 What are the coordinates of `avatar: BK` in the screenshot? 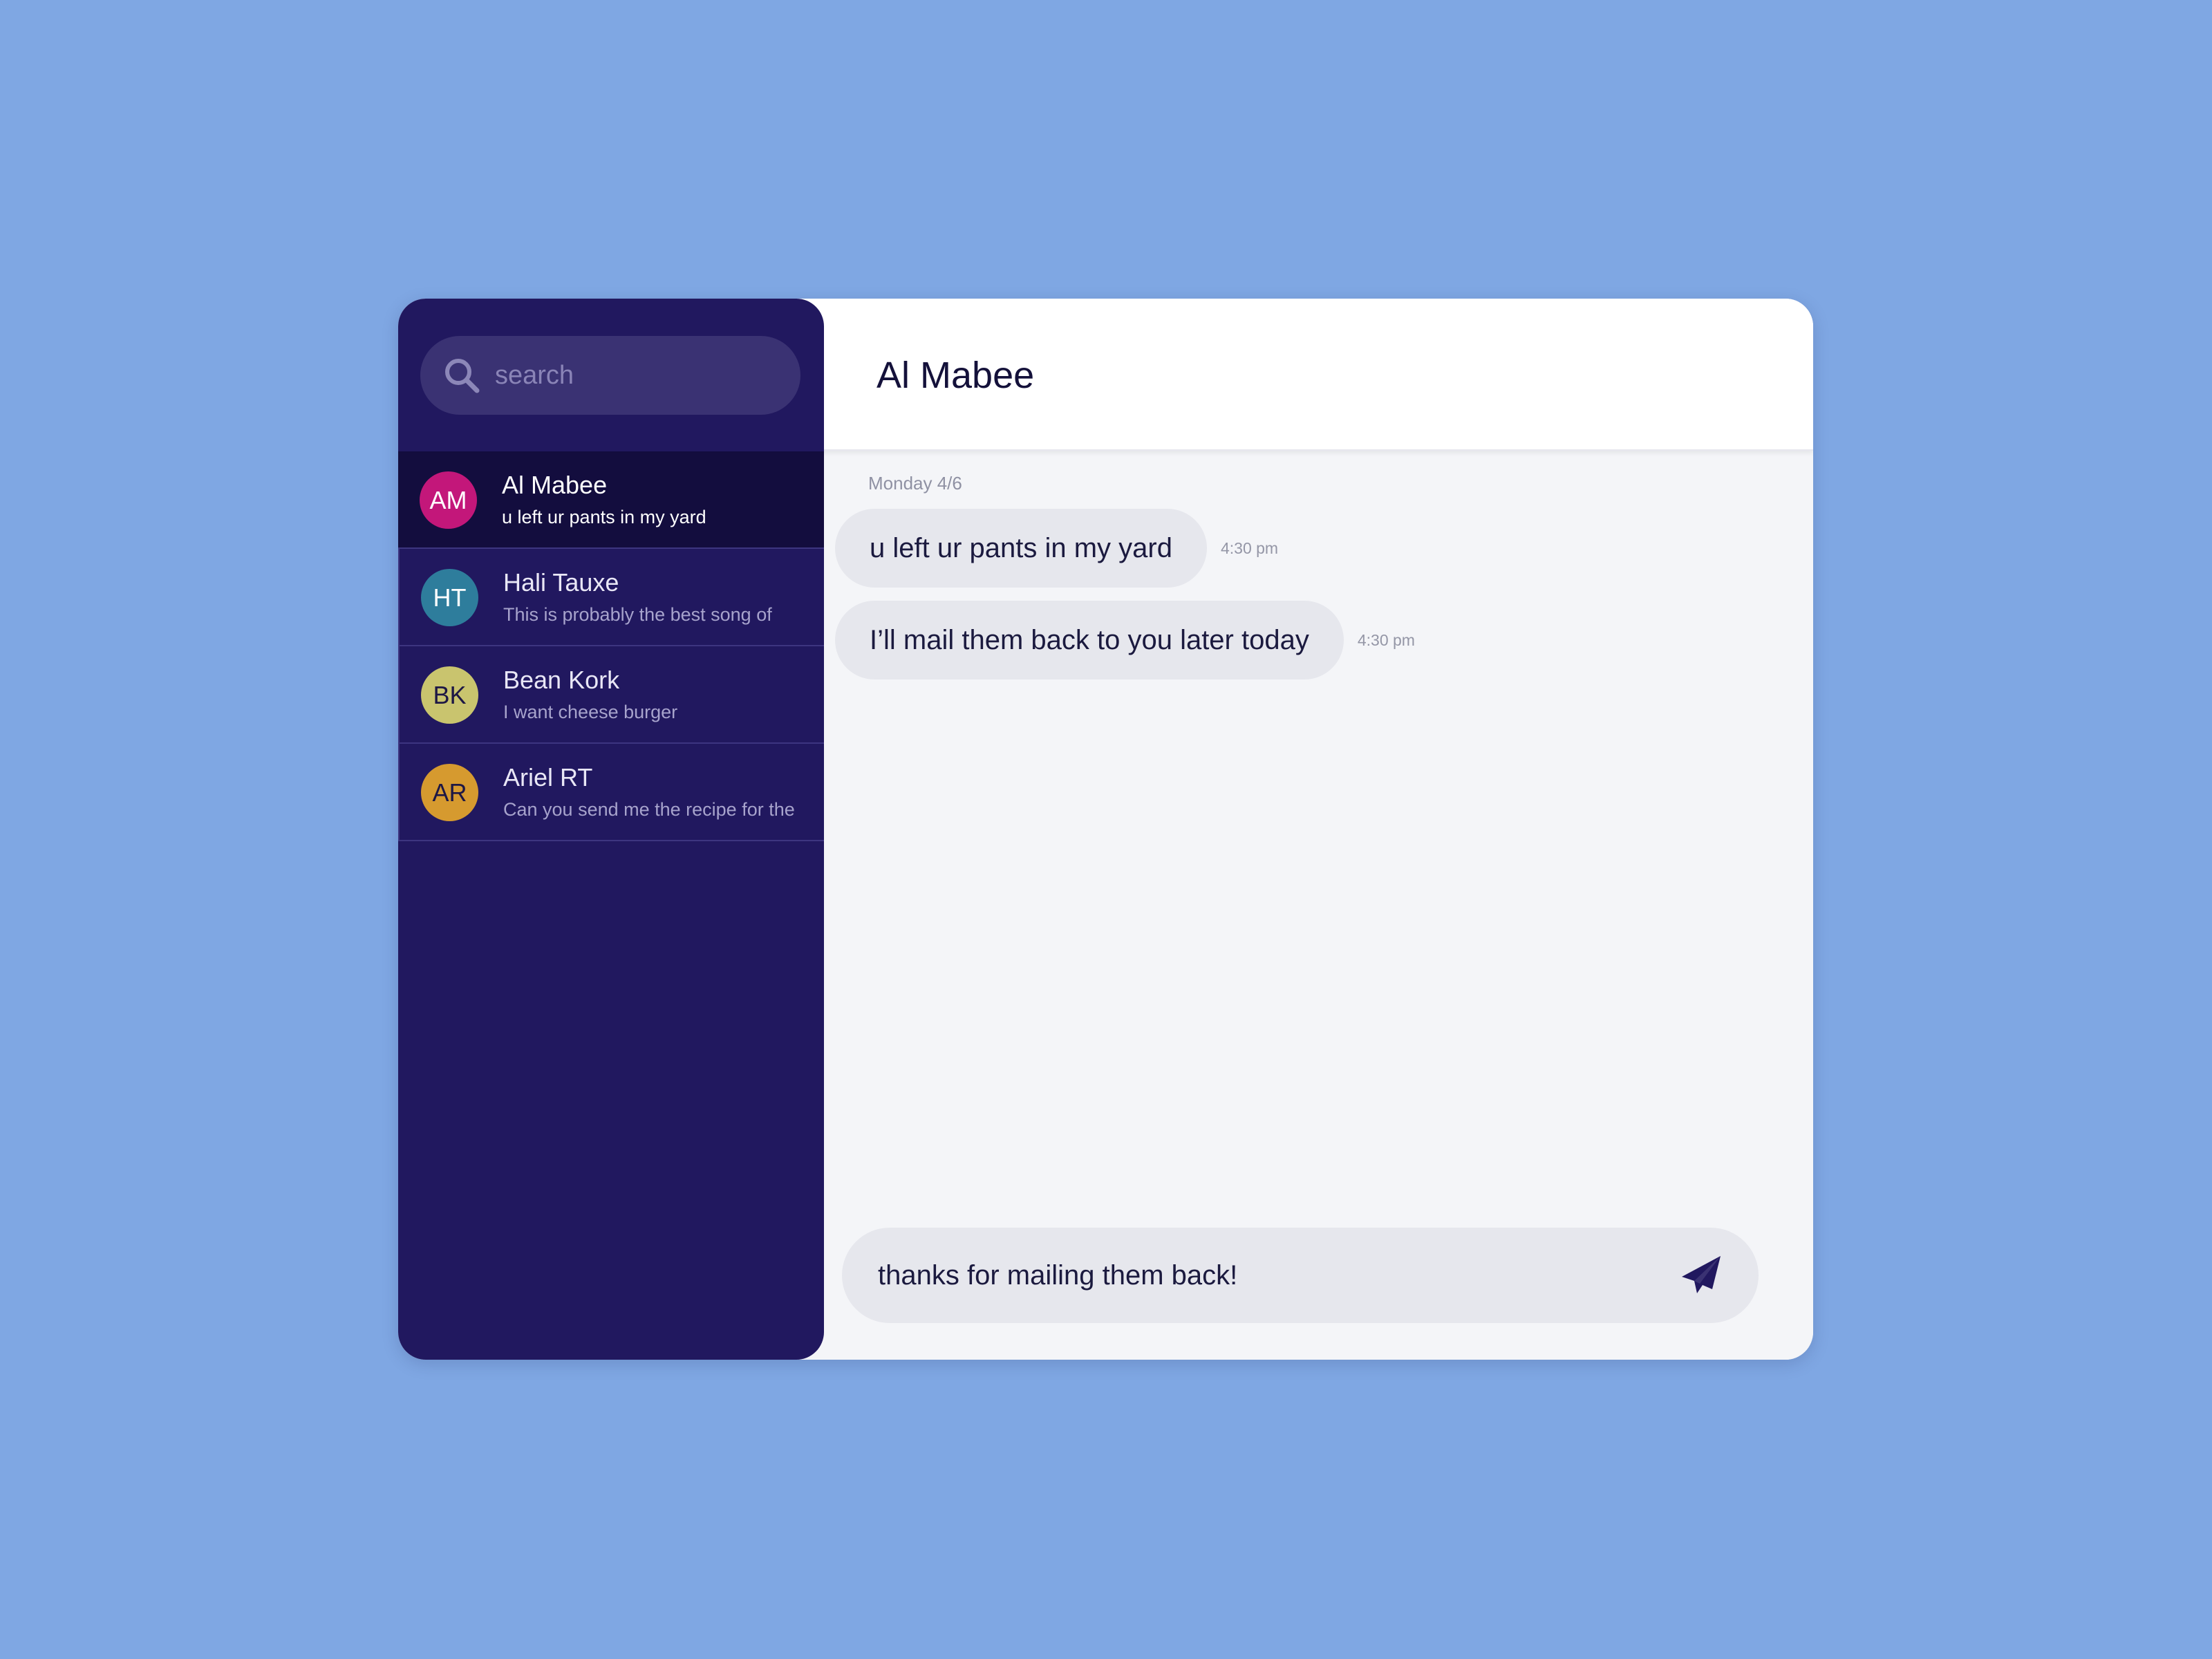 It's located at (449, 695).